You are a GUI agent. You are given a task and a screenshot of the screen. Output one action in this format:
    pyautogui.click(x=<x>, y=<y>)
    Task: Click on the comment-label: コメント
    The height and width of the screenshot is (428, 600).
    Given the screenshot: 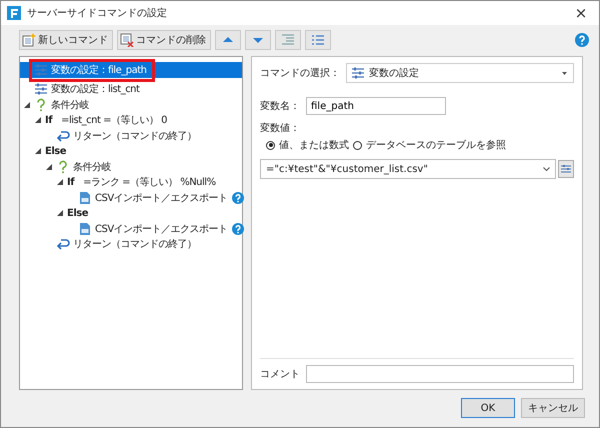 What is the action you would take?
    pyautogui.click(x=280, y=374)
    